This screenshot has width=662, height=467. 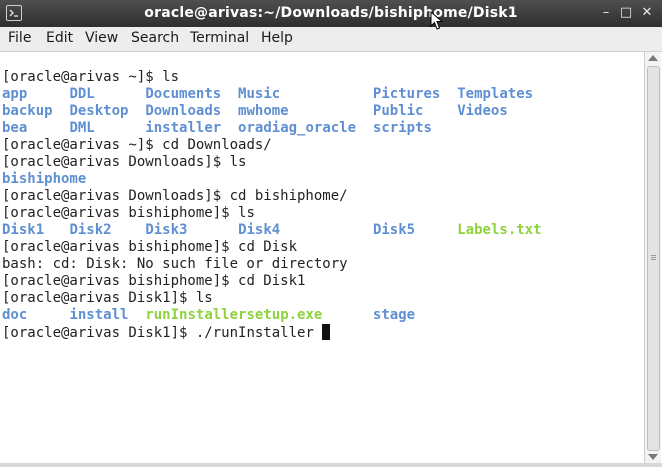 What do you see at coordinates (15, 94) in the screenshot?
I see `listing-directory: app` at bounding box center [15, 94].